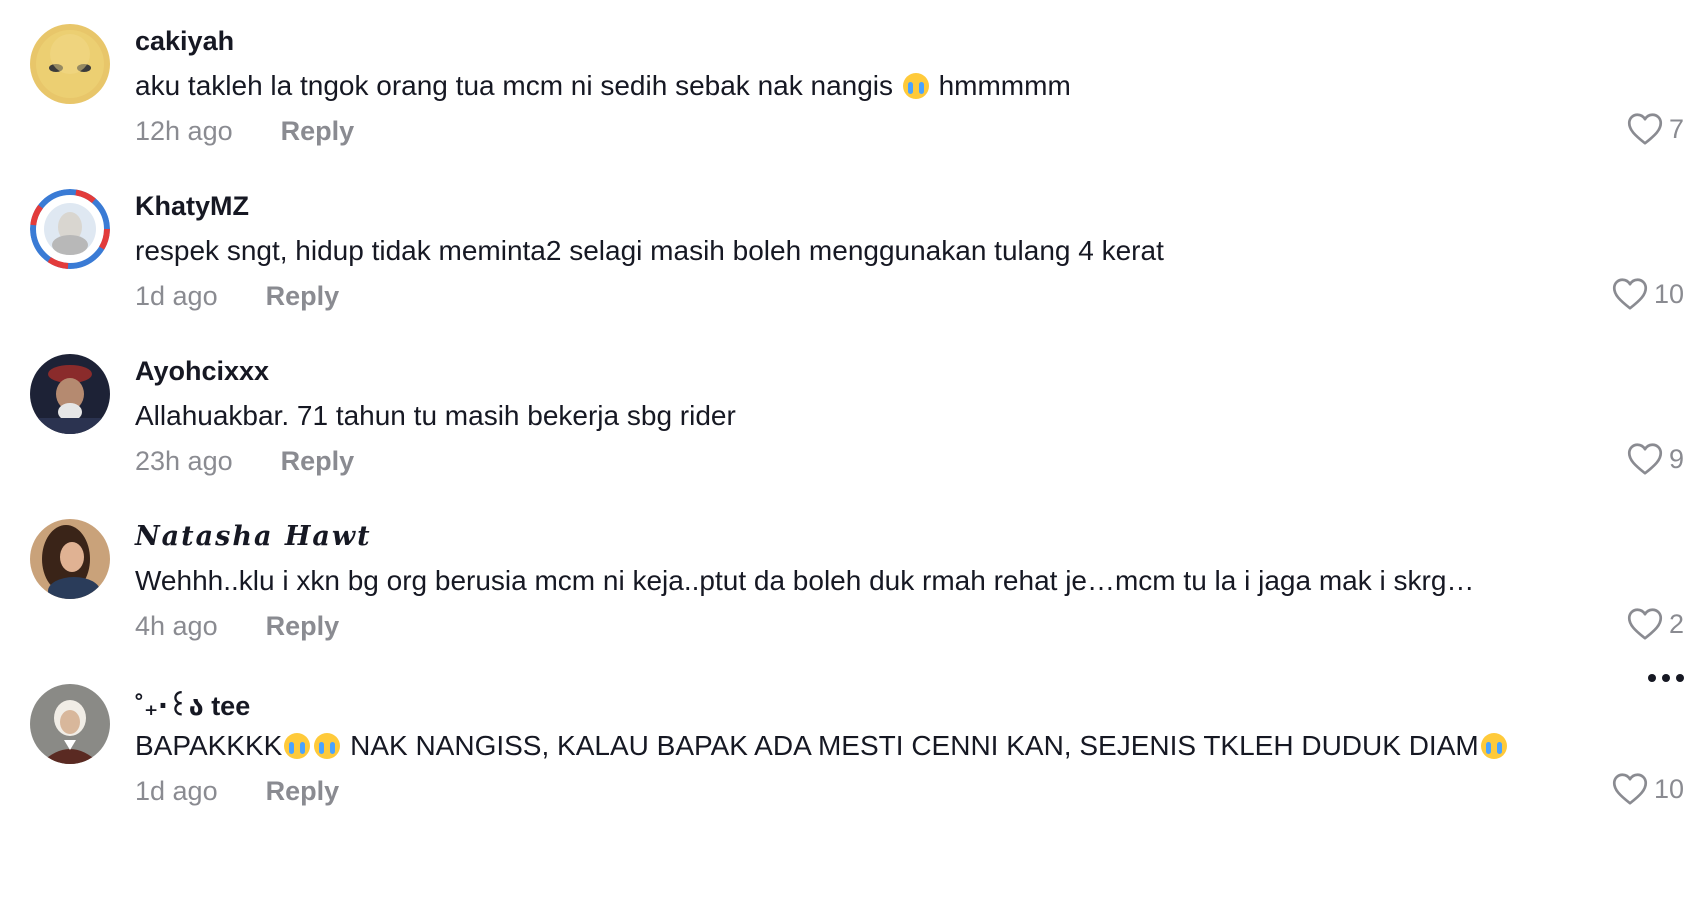 Image resolution: width=1708 pixels, height=916 pixels. Describe the element at coordinates (209, 745) in the screenshot. I see `comment-text-part: BAPAKKKK` at that location.